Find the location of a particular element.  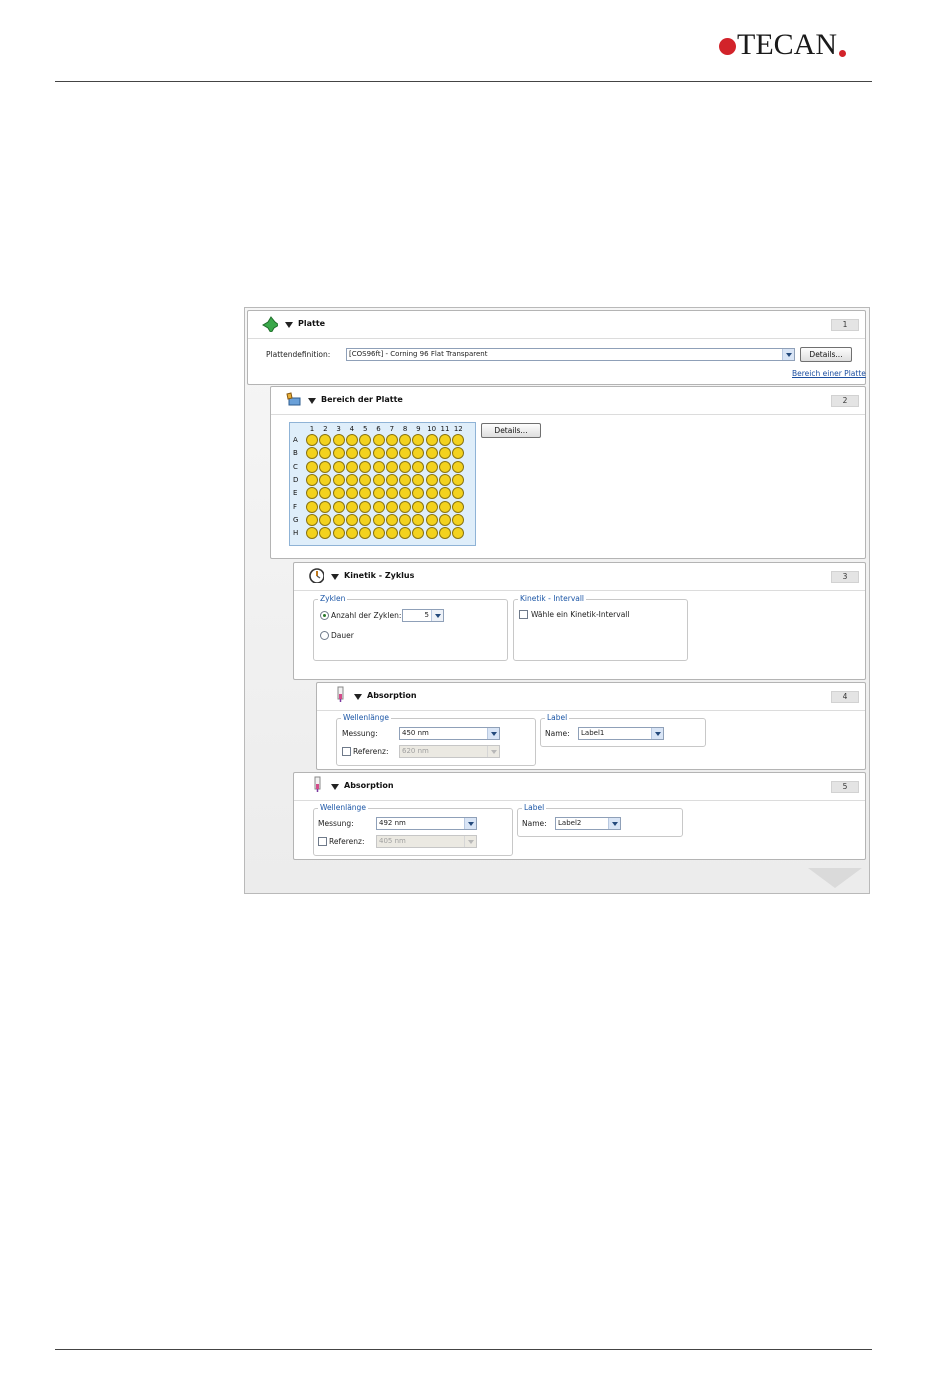

plate-definition-select: [COS96ft] - Corning 96 Flat Transparent is located at coordinates (570, 354).